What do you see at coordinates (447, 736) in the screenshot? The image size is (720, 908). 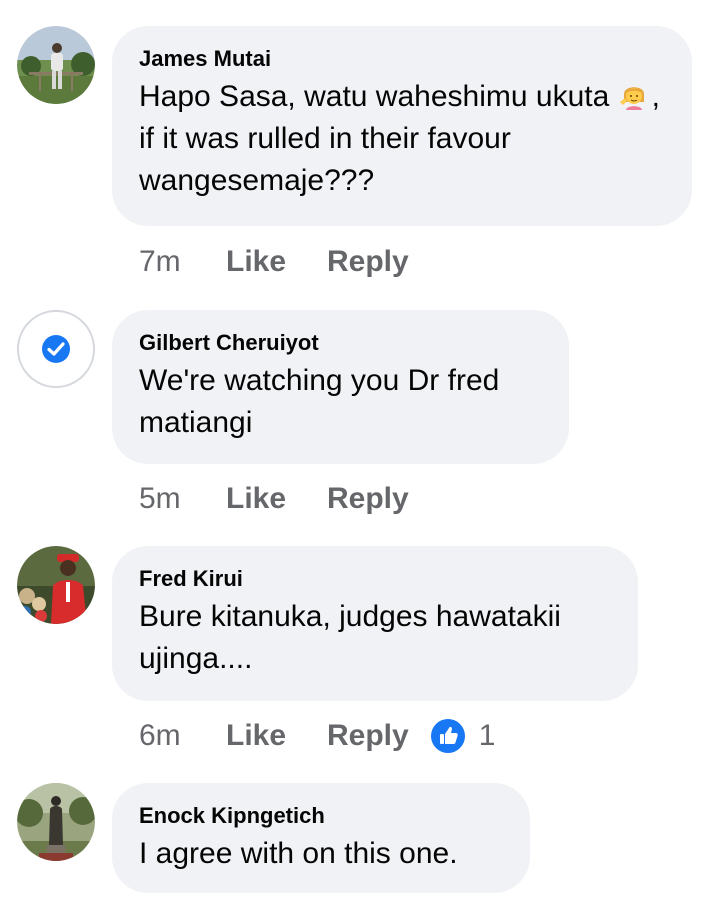 I see `like-reaction-icon` at bounding box center [447, 736].